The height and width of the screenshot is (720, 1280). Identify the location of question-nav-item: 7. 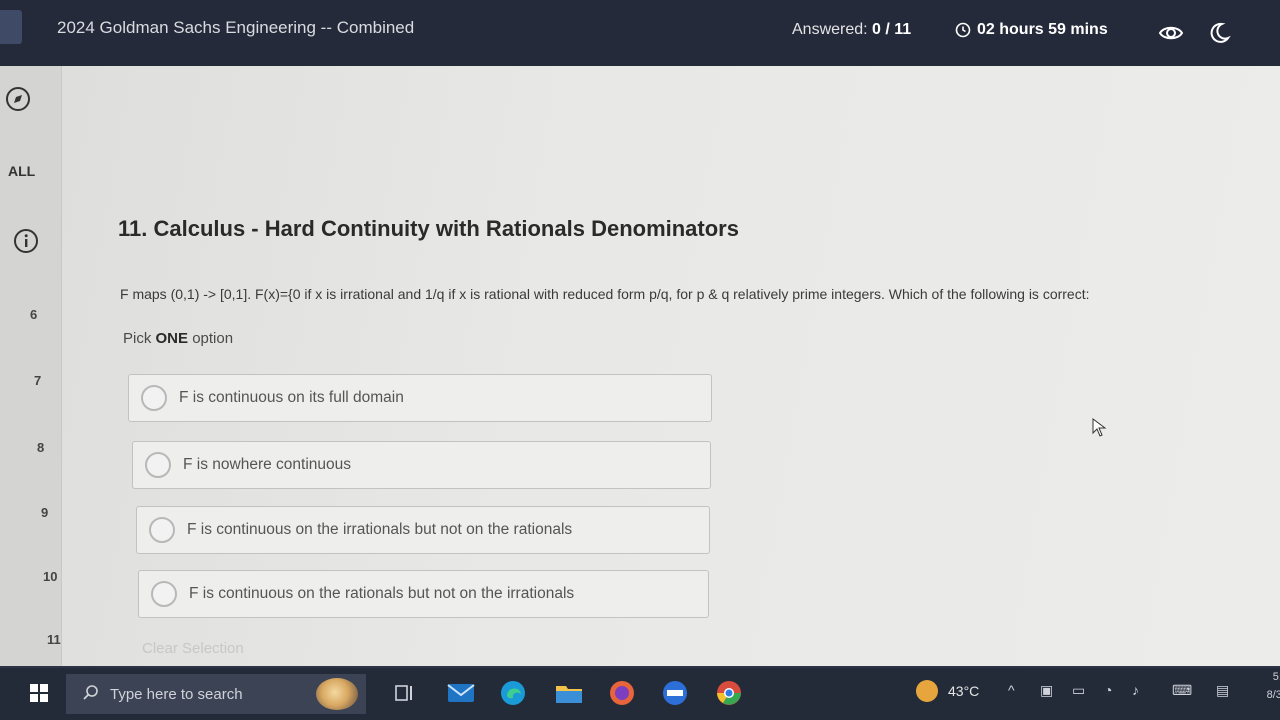
(37, 380).